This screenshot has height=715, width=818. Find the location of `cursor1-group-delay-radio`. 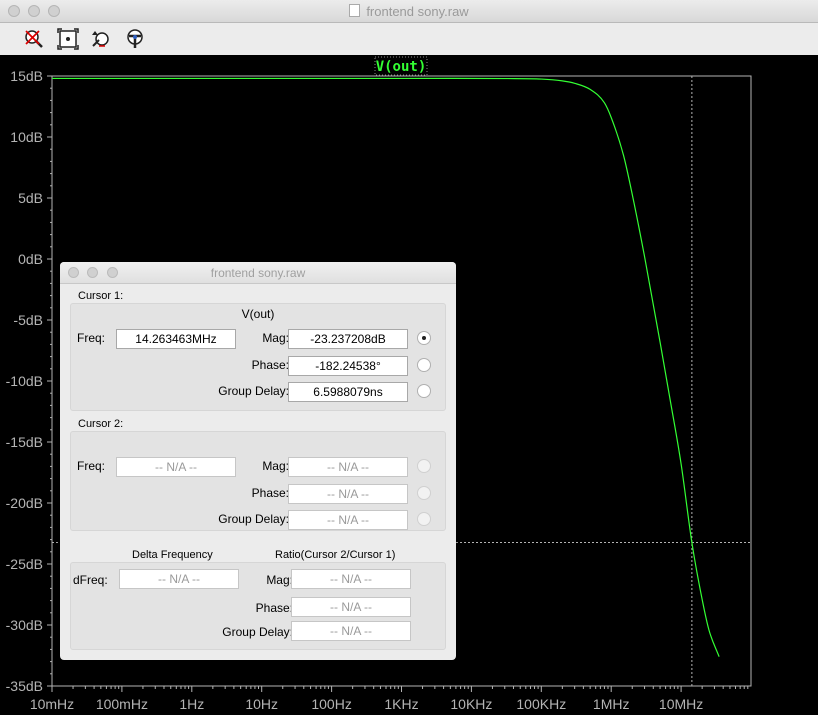

cursor1-group-delay-radio is located at coordinates (424, 391).